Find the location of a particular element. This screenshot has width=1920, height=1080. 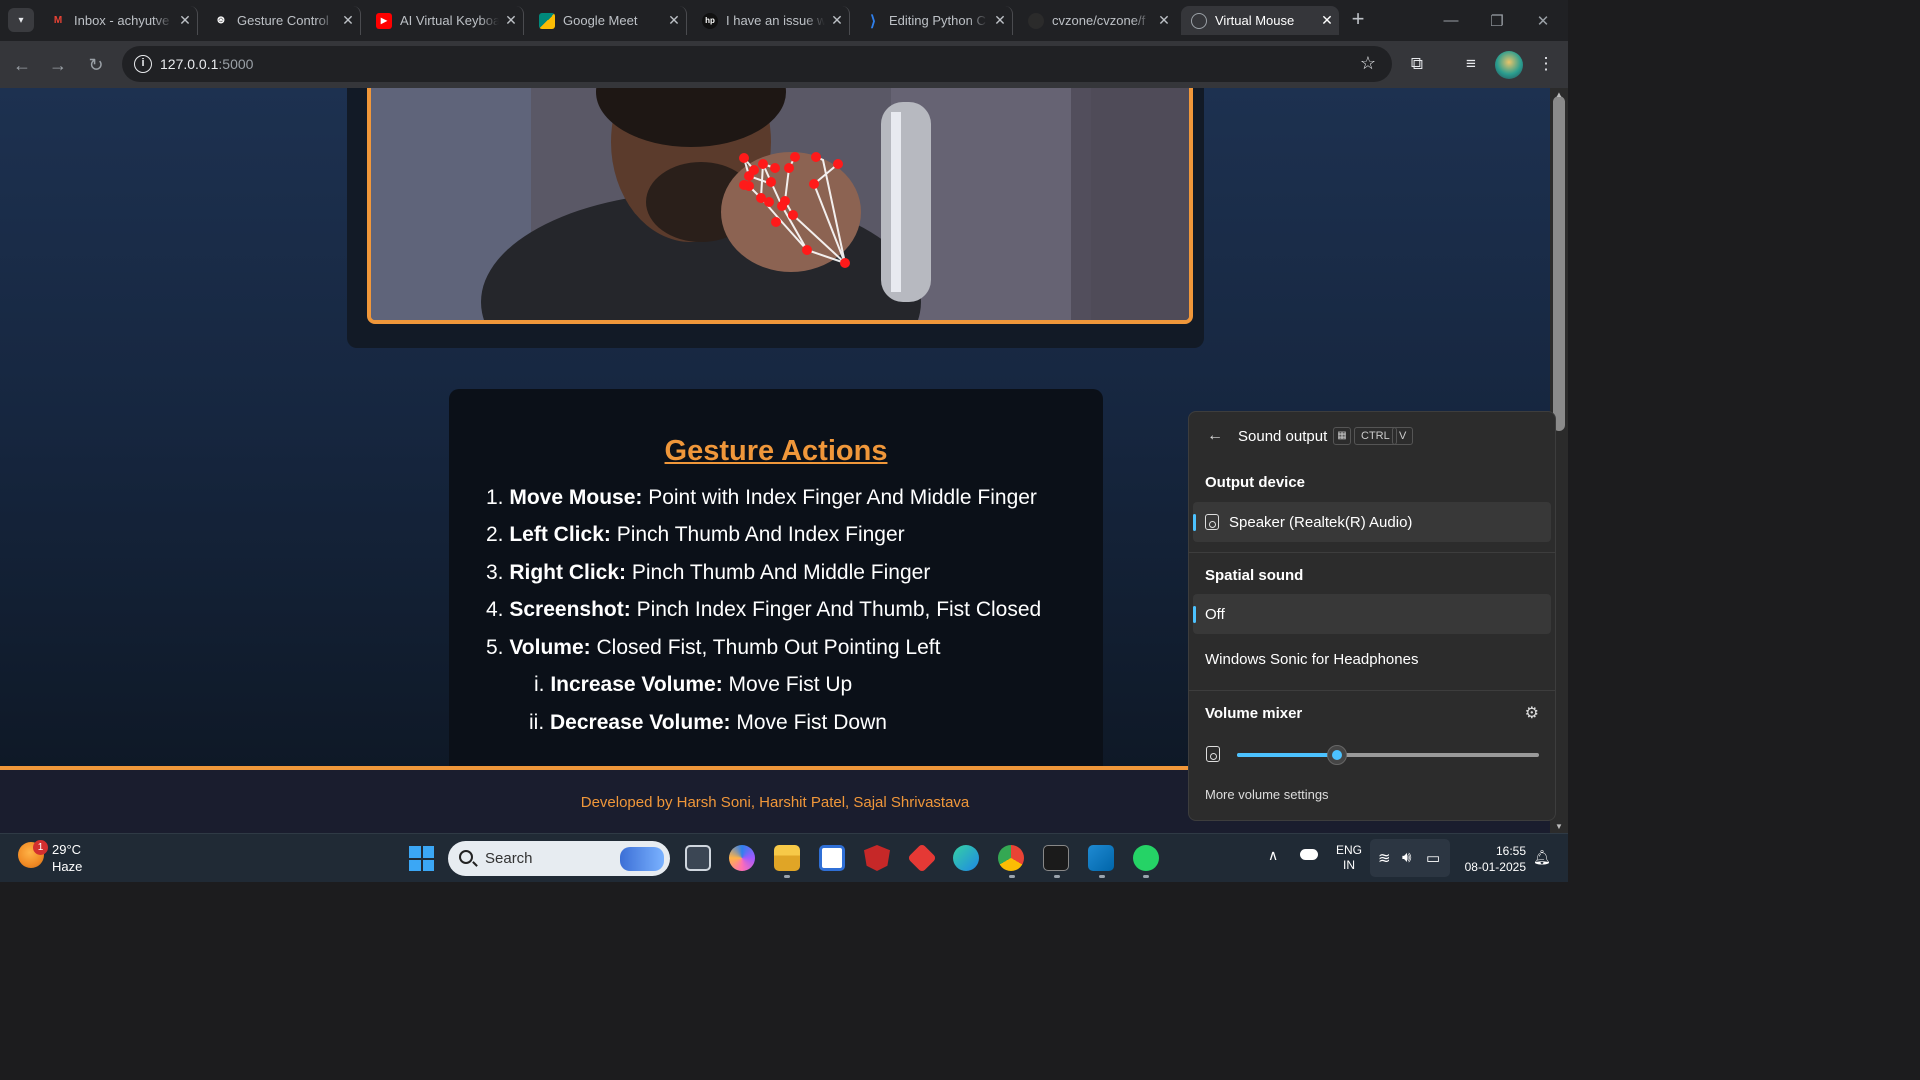

tab-inbox: M Inbox - achyutve ✕ is located at coordinates (119, 20).